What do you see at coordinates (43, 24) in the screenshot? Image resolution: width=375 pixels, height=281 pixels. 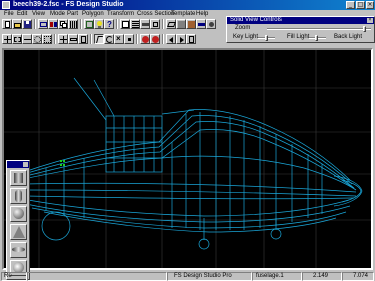 I see `parts-icon` at bounding box center [43, 24].